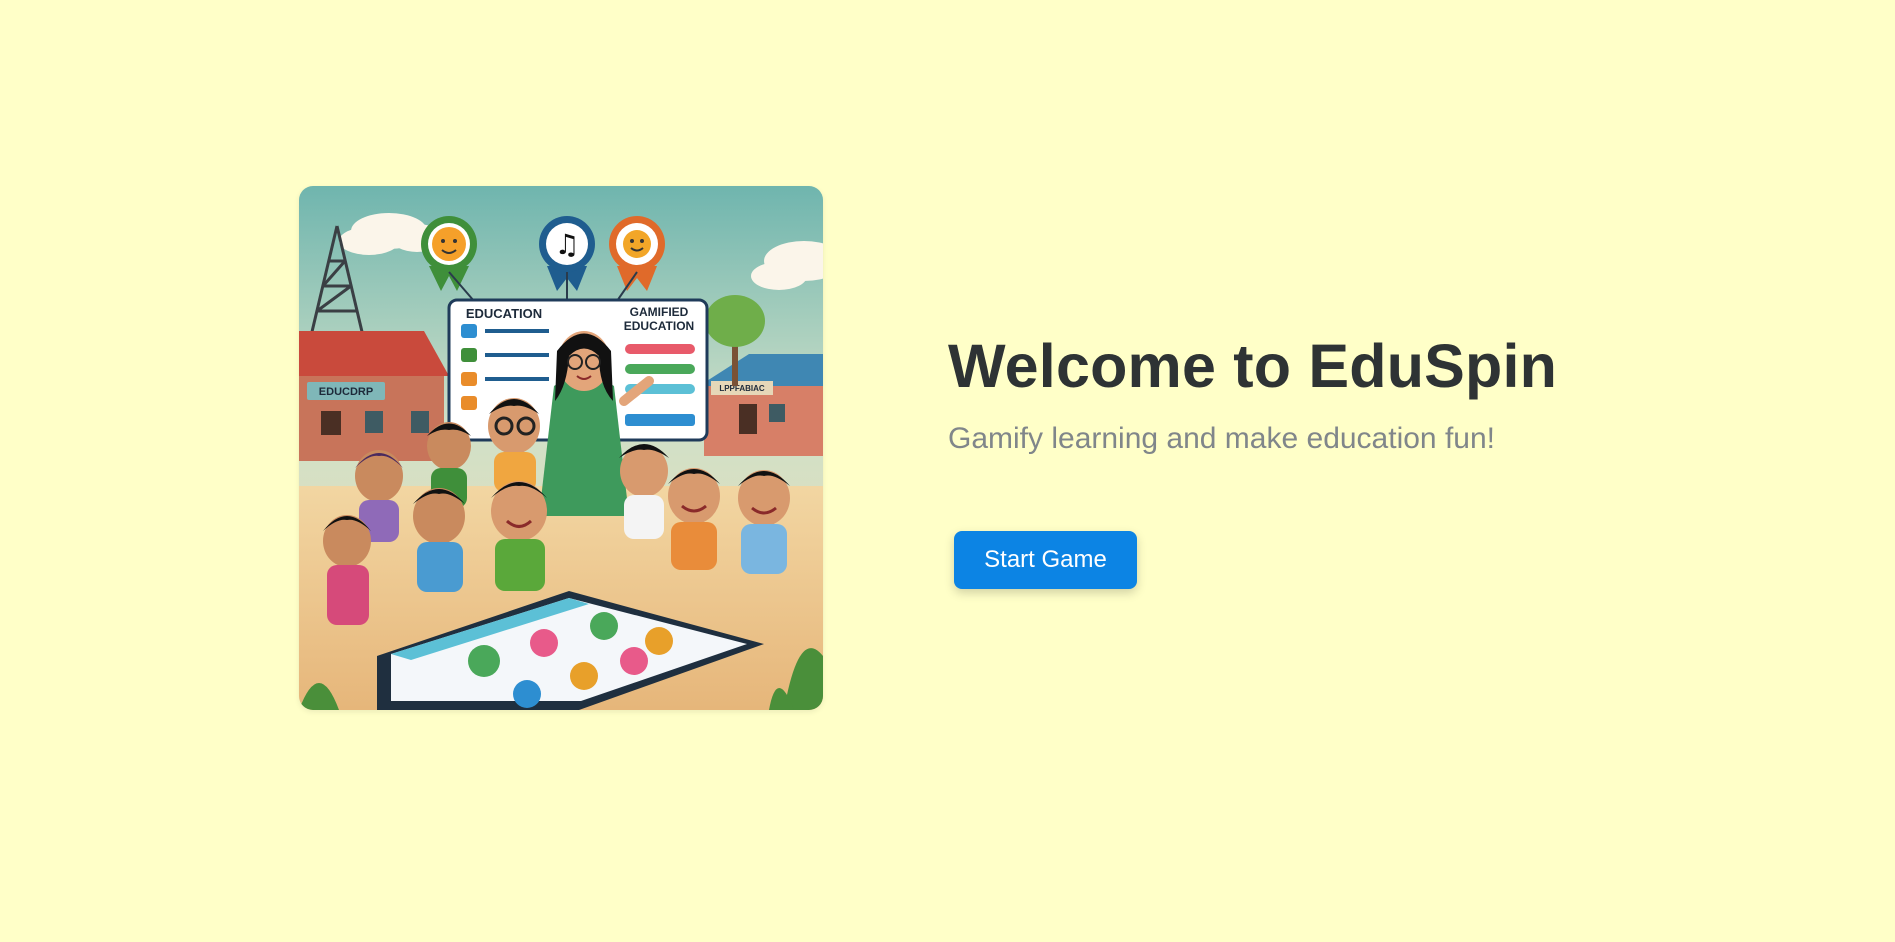  What do you see at coordinates (659, 312) in the screenshot?
I see `board-right-label-line1: GAMIFIED` at bounding box center [659, 312].